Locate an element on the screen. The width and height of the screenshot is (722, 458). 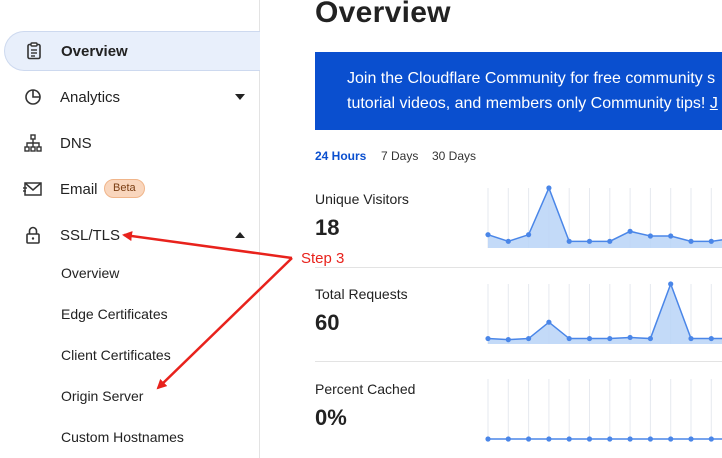
metric-value-percent-cached: 0% is located at coordinates (331, 417).